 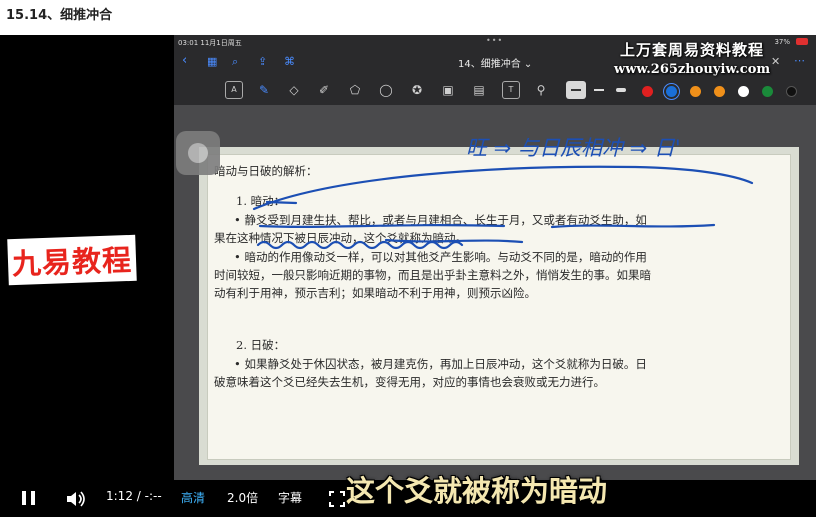 I want to click on doc-heading: 暗动与日破的解析：, so click(x=266, y=171).